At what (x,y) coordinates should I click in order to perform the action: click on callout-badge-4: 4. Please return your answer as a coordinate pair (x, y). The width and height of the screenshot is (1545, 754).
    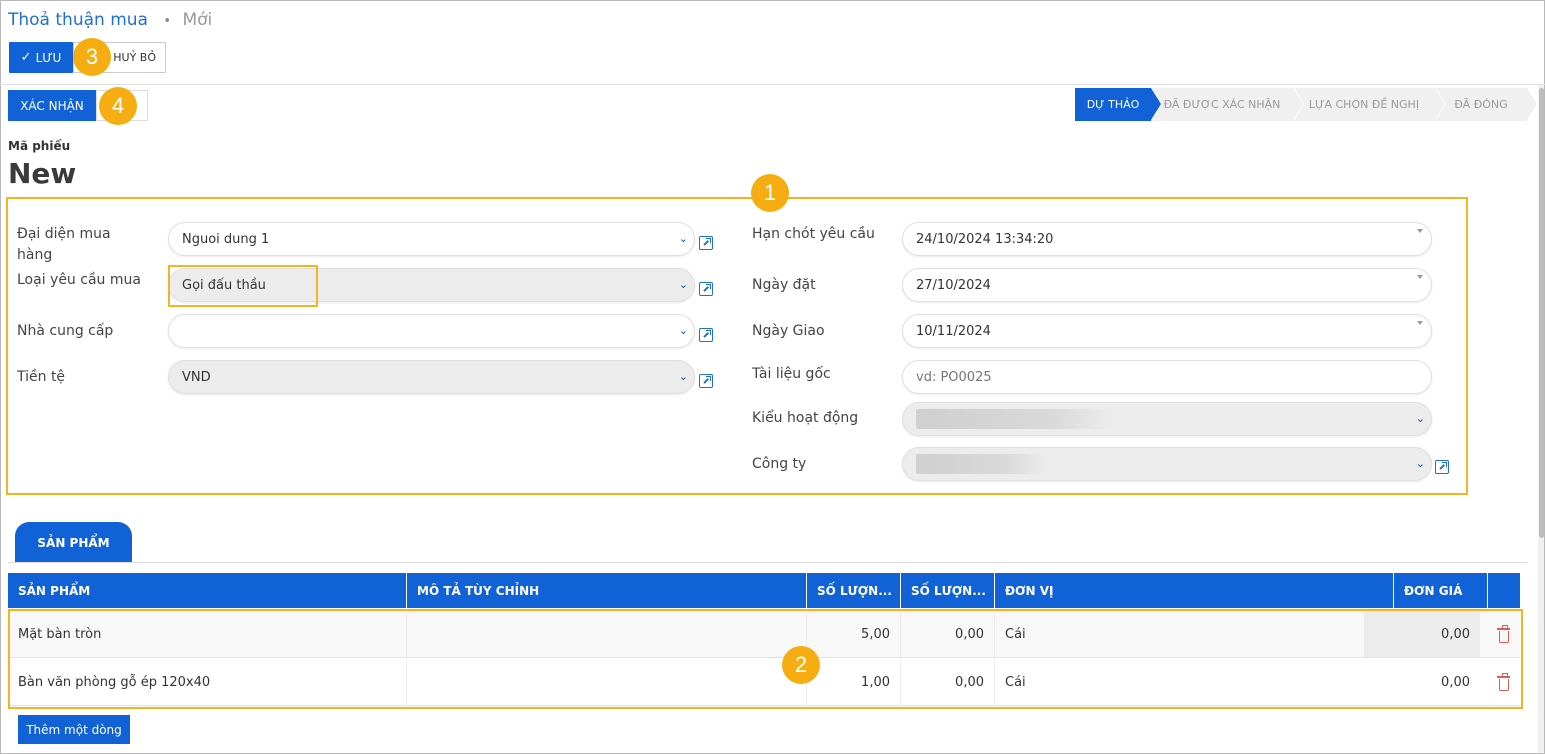
    Looking at the image, I should click on (118, 106).